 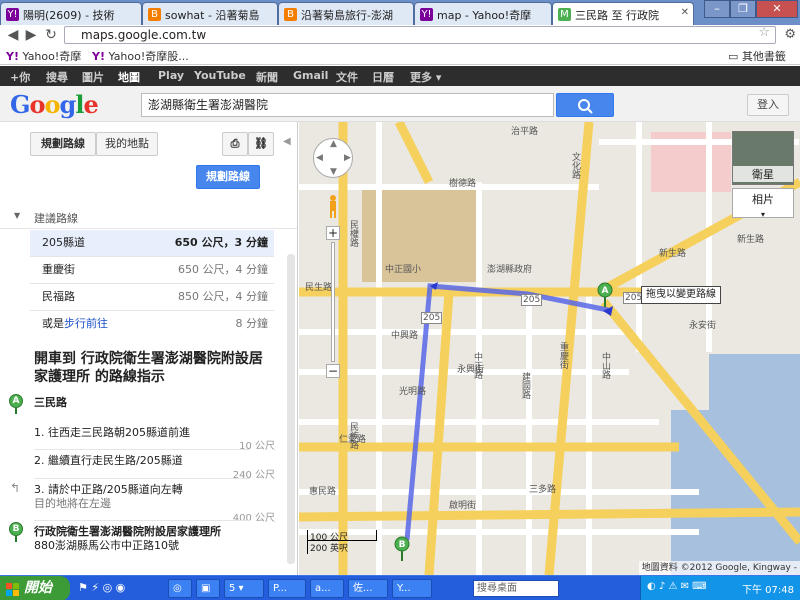 I want to click on plan-route-button: 規劃路線, so click(x=228, y=177).